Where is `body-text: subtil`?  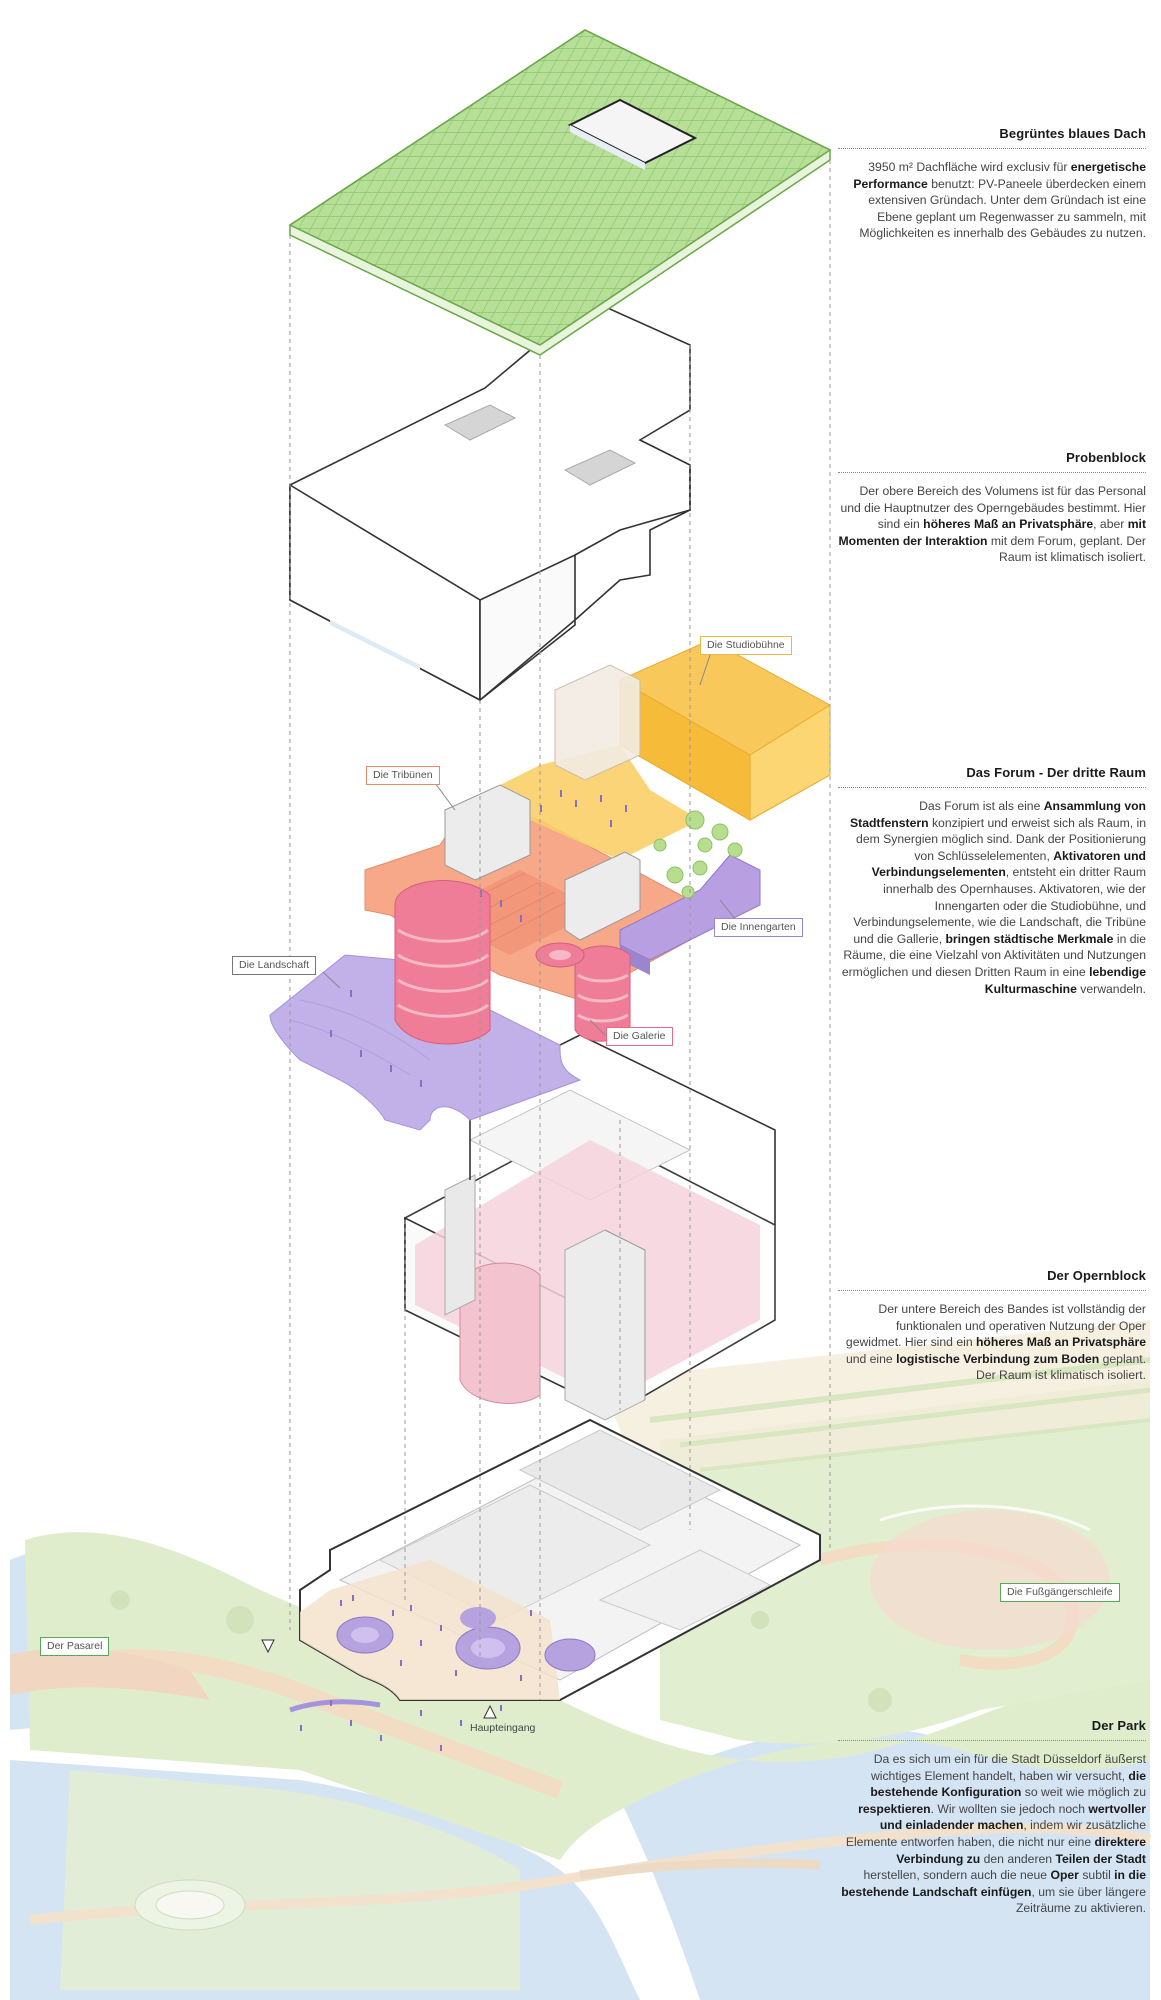
body-text: subtil is located at coordinates (1096, 1875).